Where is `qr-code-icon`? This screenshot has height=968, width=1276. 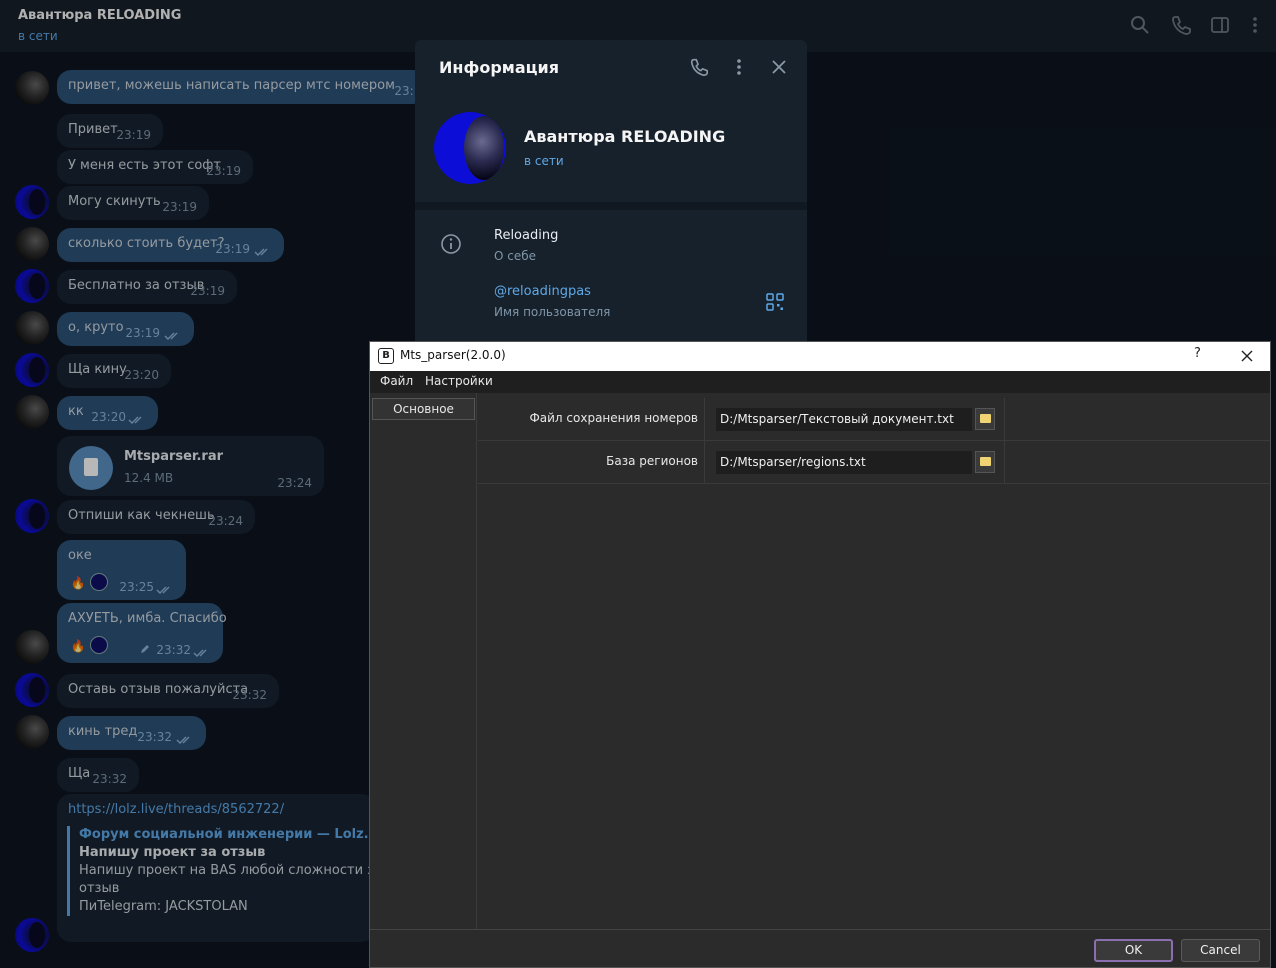 qr-code-icon is located at coordinates (775, 302).